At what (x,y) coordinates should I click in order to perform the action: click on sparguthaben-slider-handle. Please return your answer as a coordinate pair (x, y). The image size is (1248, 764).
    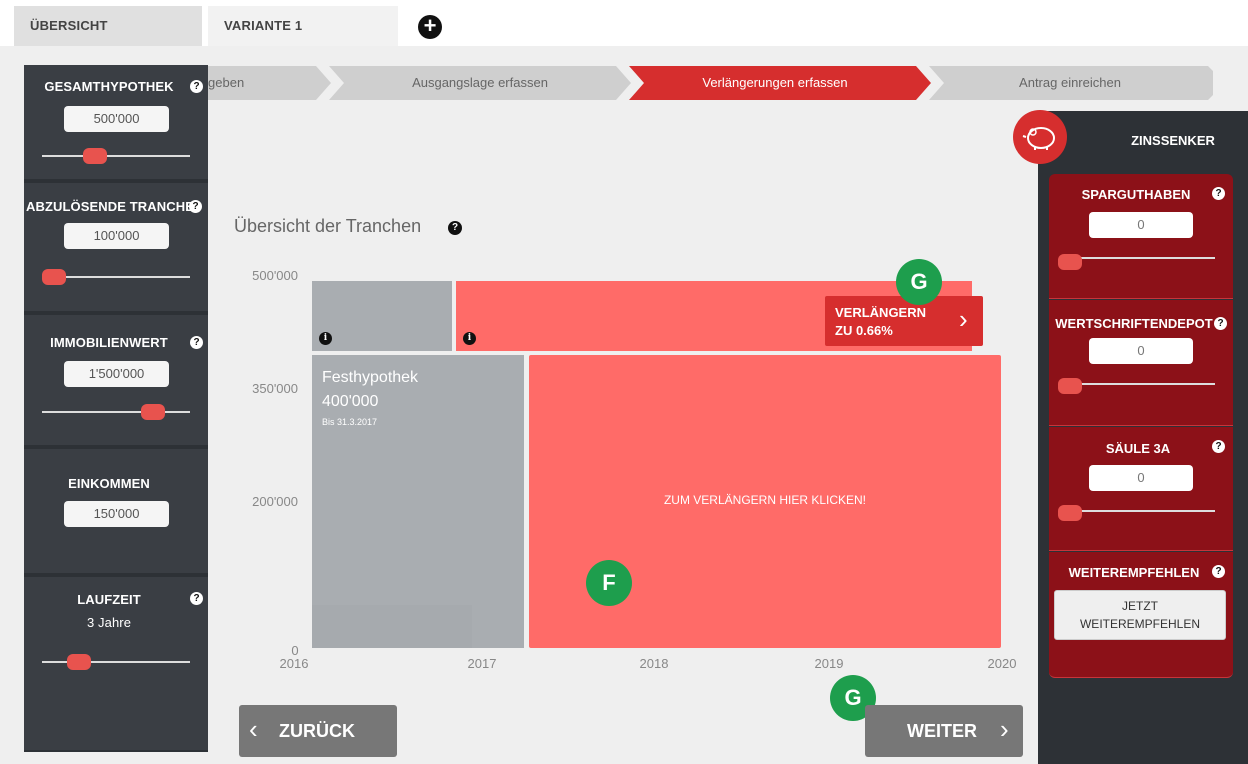
    Looking at the image, I should click on (1070, 262).